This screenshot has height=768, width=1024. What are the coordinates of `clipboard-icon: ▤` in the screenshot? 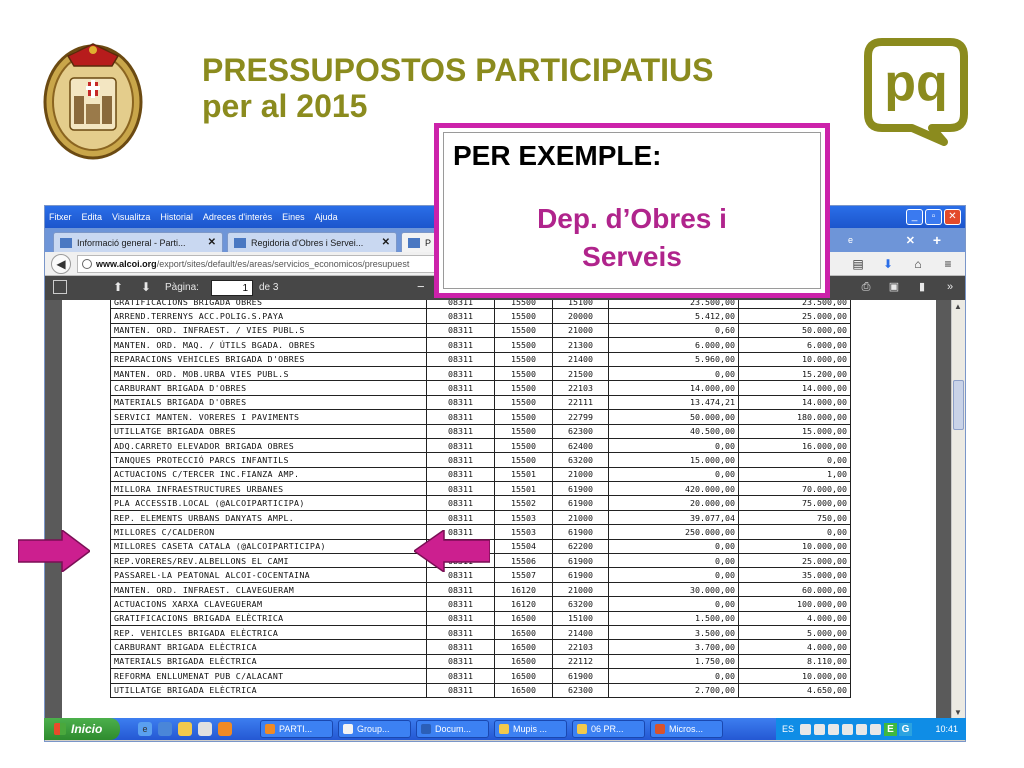 It's located at (858, 264).